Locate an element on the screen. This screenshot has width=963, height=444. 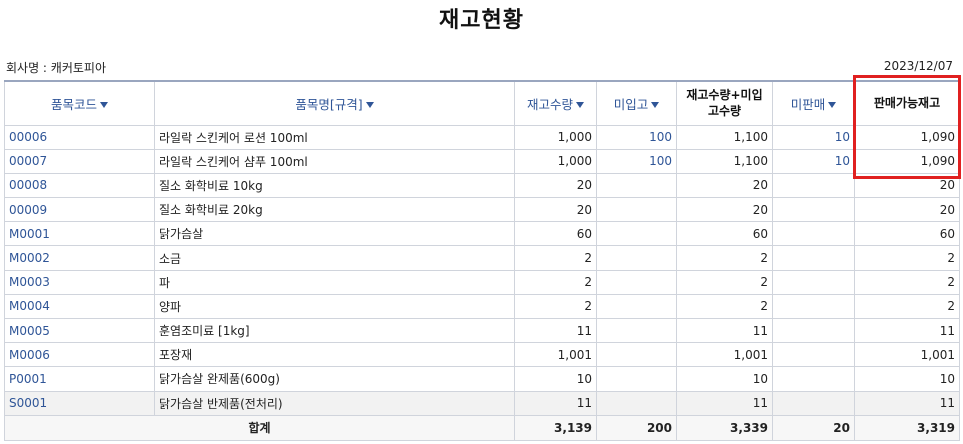
column-header-total: 재고수량+미입 고수량 is located at coordinates (724, 103).